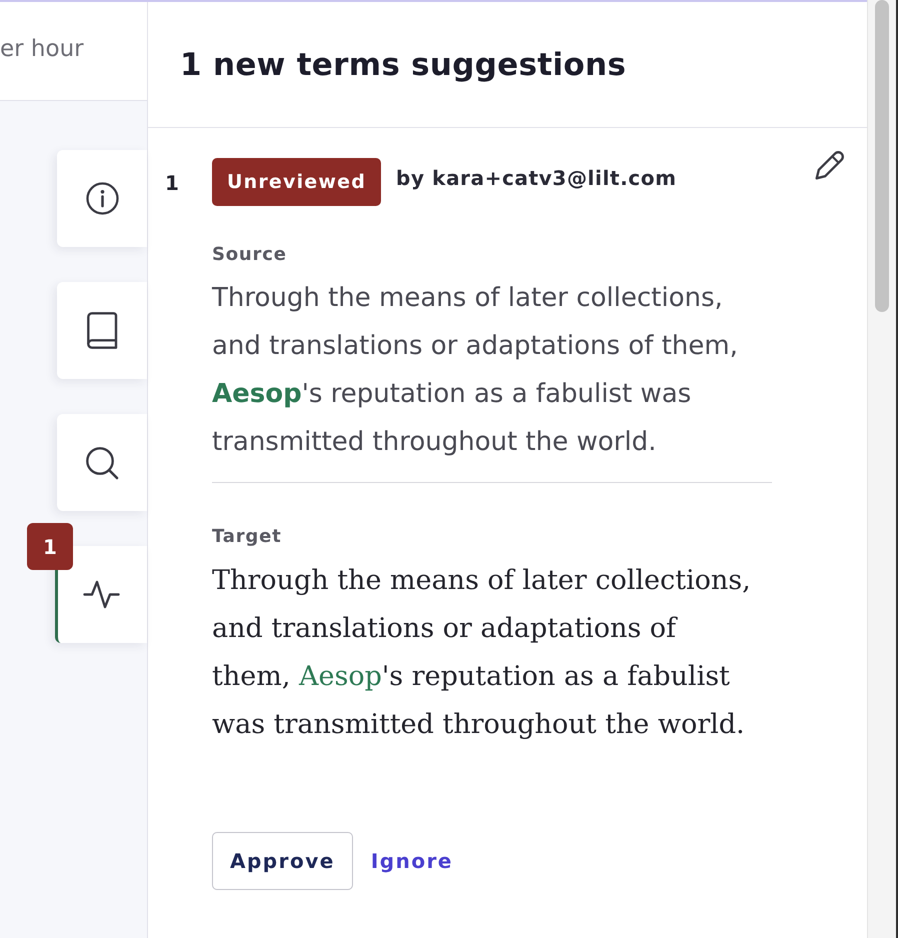 Image resolution: width=898 pixels, height=938 pixels. Describe the element at coordinates (882, 469) in the screenshot. I see `scrollbar-track` at that location.